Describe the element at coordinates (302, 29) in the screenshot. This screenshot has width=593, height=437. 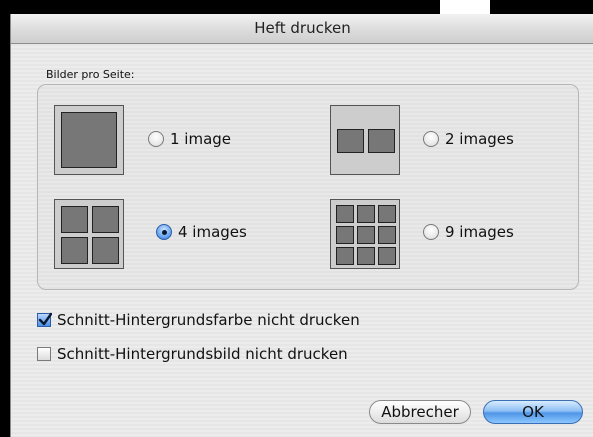
I see `dialog-title: Heft drucken` at that location.